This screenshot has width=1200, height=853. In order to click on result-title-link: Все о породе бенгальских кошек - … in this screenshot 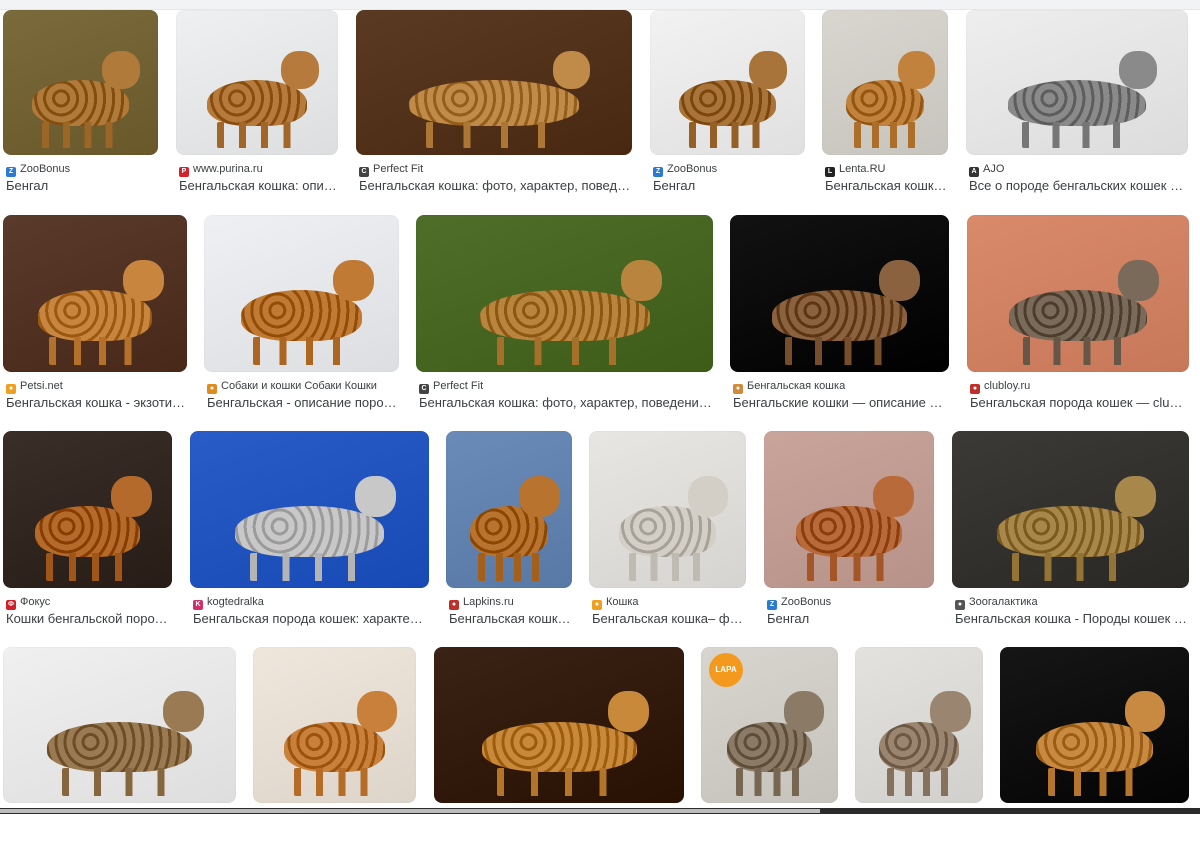, I will do `click(1078, 186)`.